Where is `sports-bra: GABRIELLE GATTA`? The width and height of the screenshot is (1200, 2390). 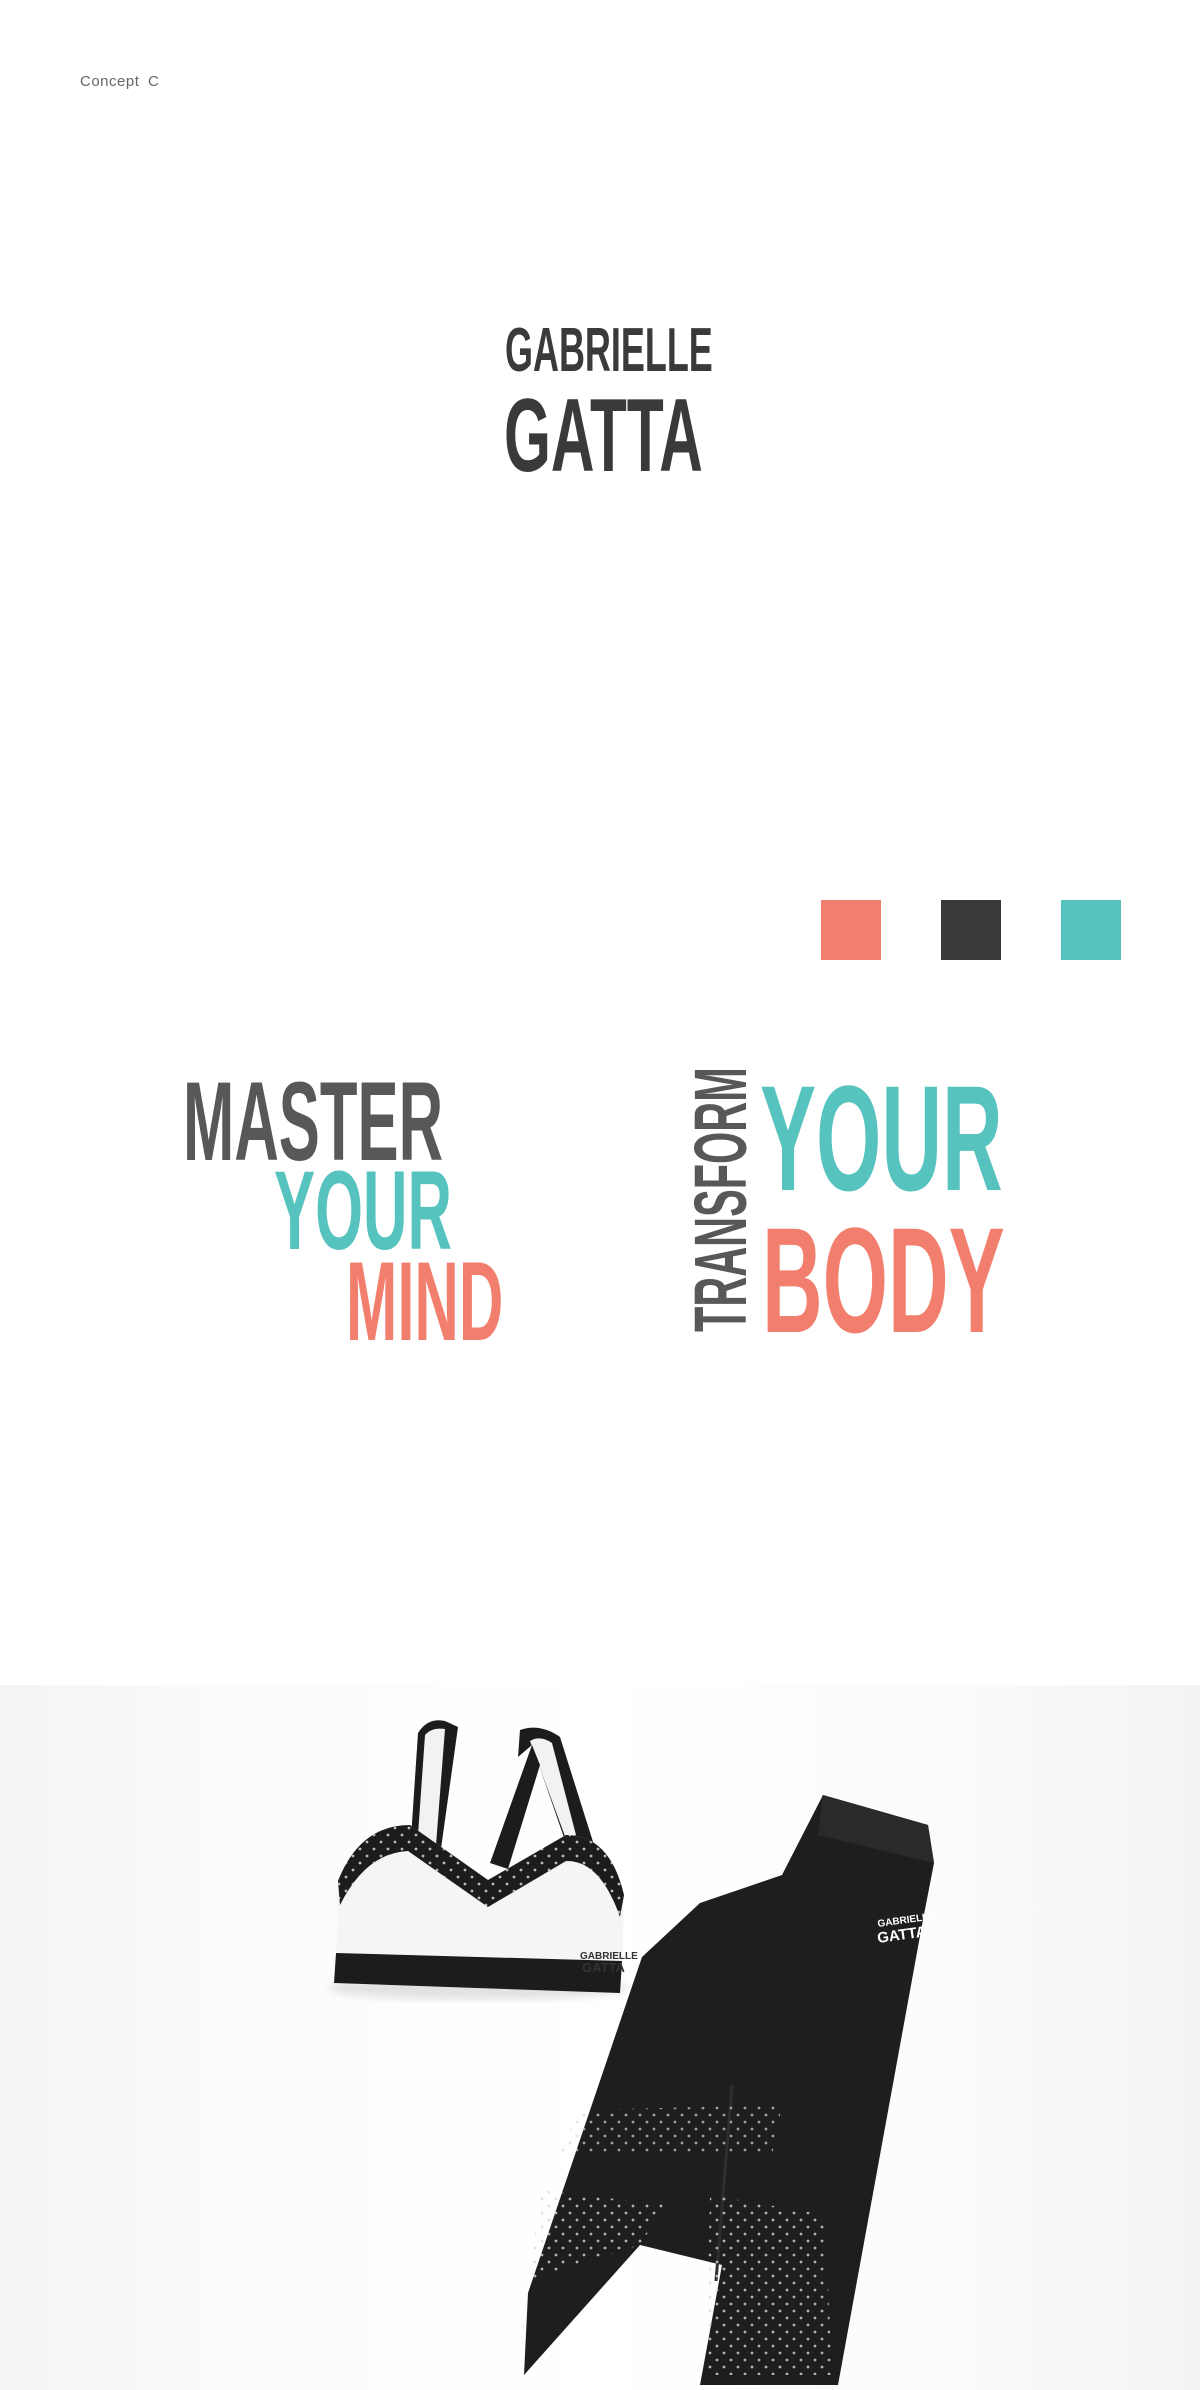
sports-bra: GABRIELLE GATTA is located at coordinates (483, 1860).